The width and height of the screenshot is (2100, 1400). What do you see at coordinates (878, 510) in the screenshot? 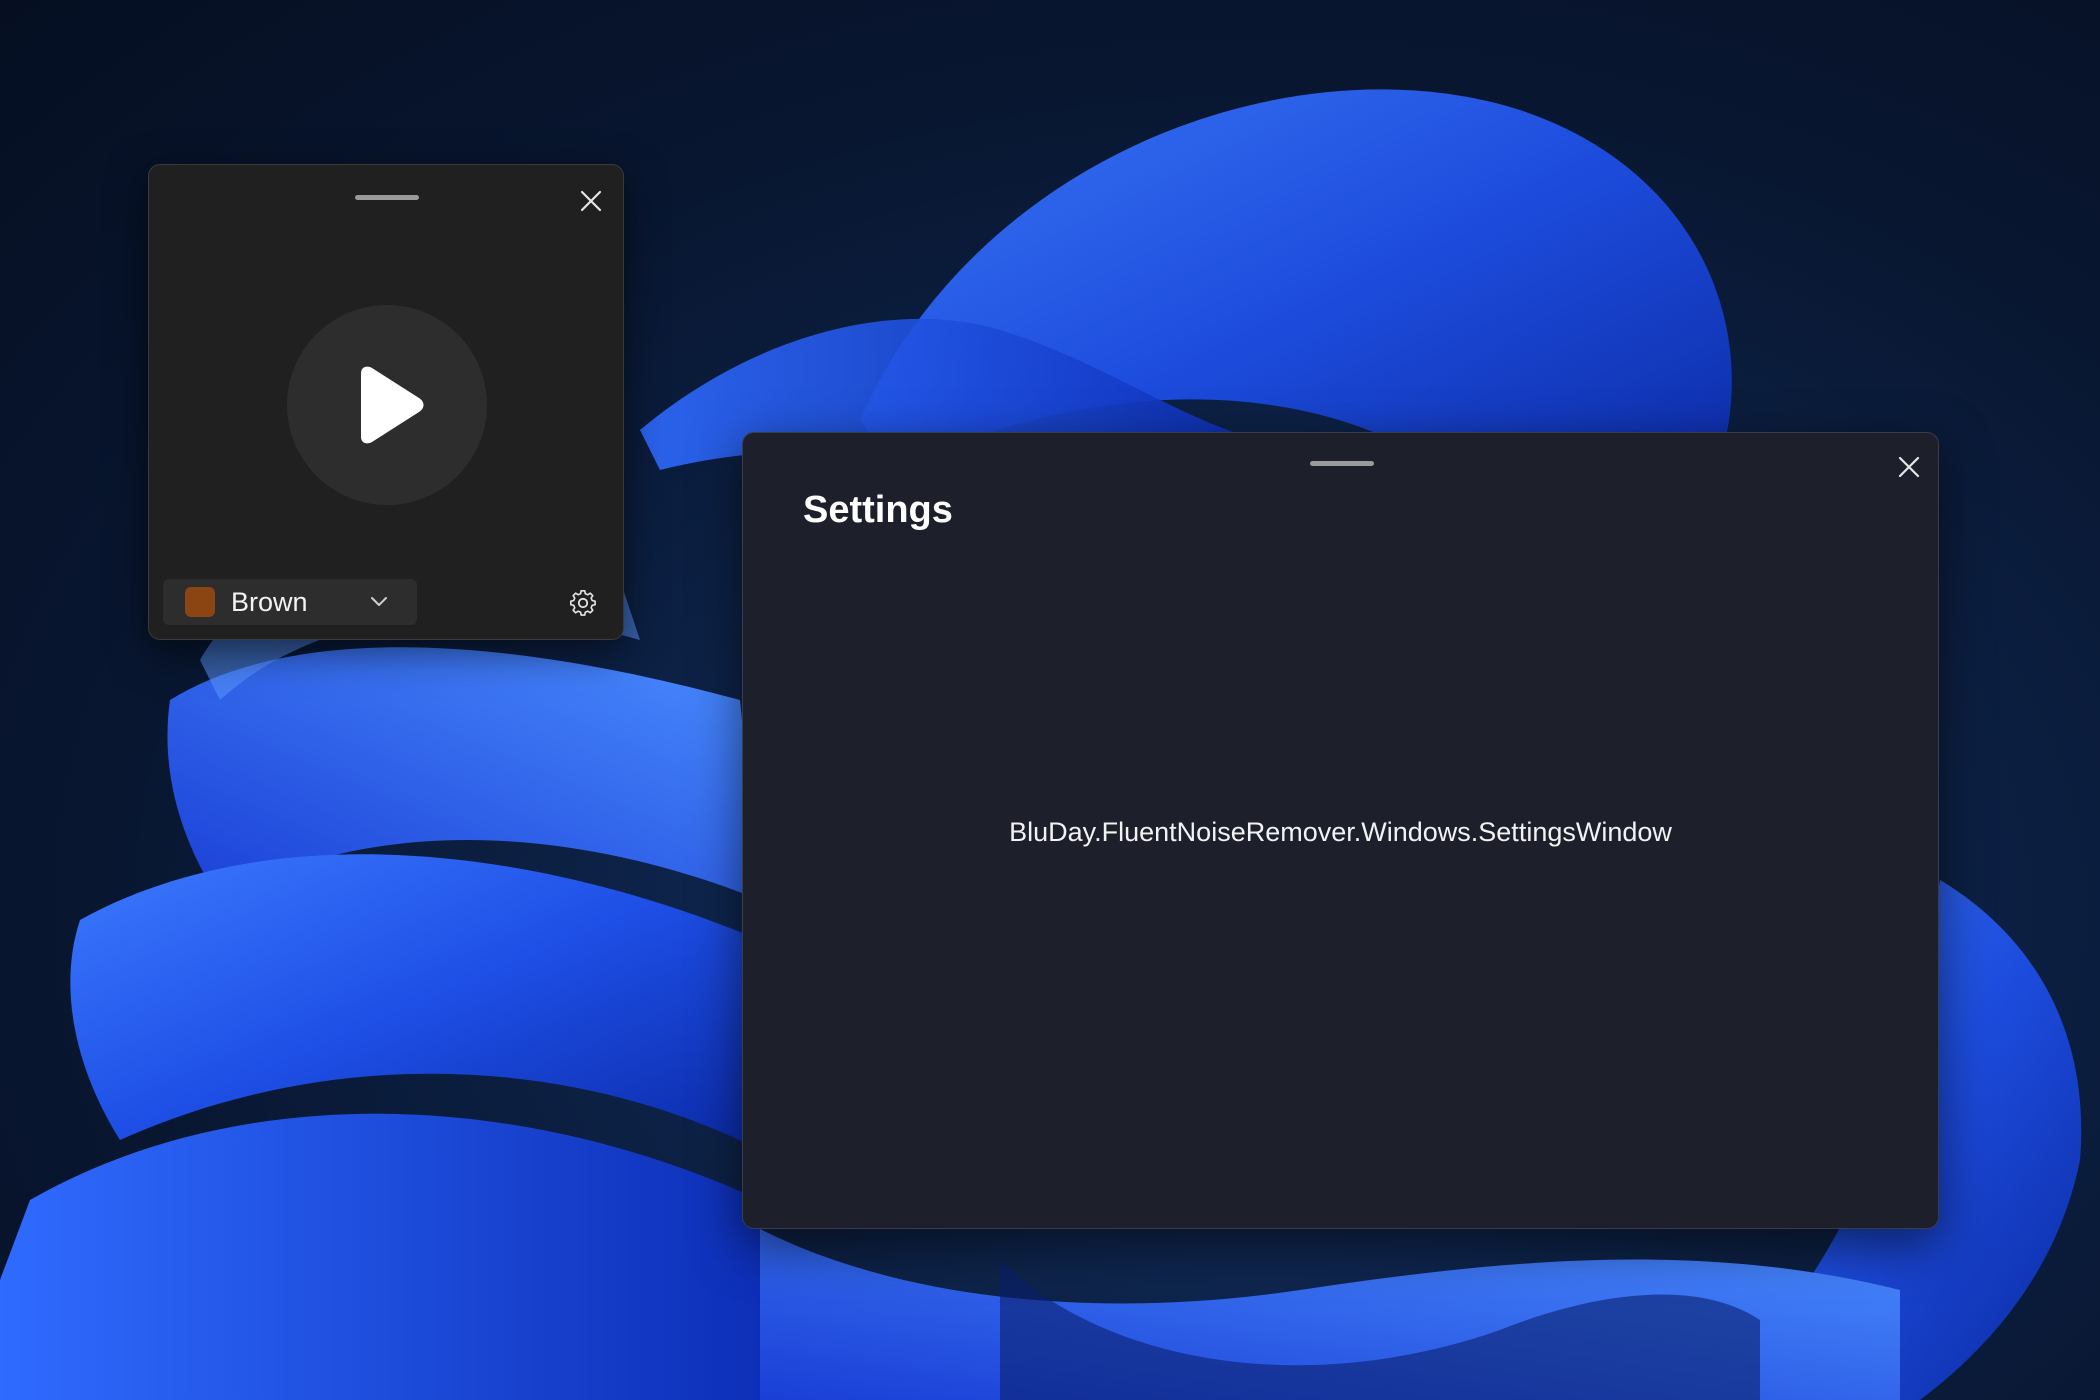
I see `settings-title: Settings` at bounding box center [878, 510].